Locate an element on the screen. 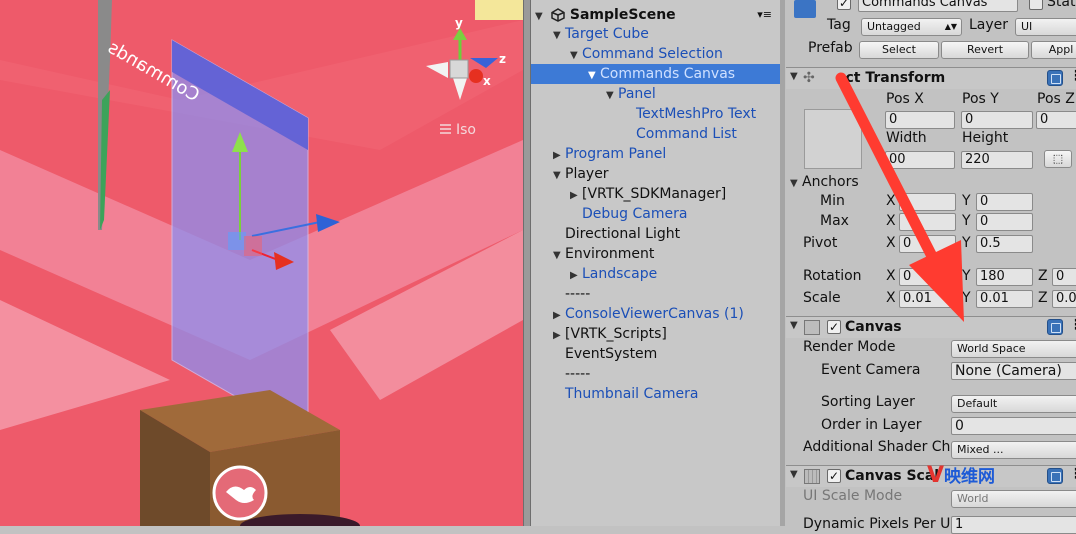 This screenshot has height=534, width=1076. hierarchy-item: Command List is located at coordinates (655, 134).